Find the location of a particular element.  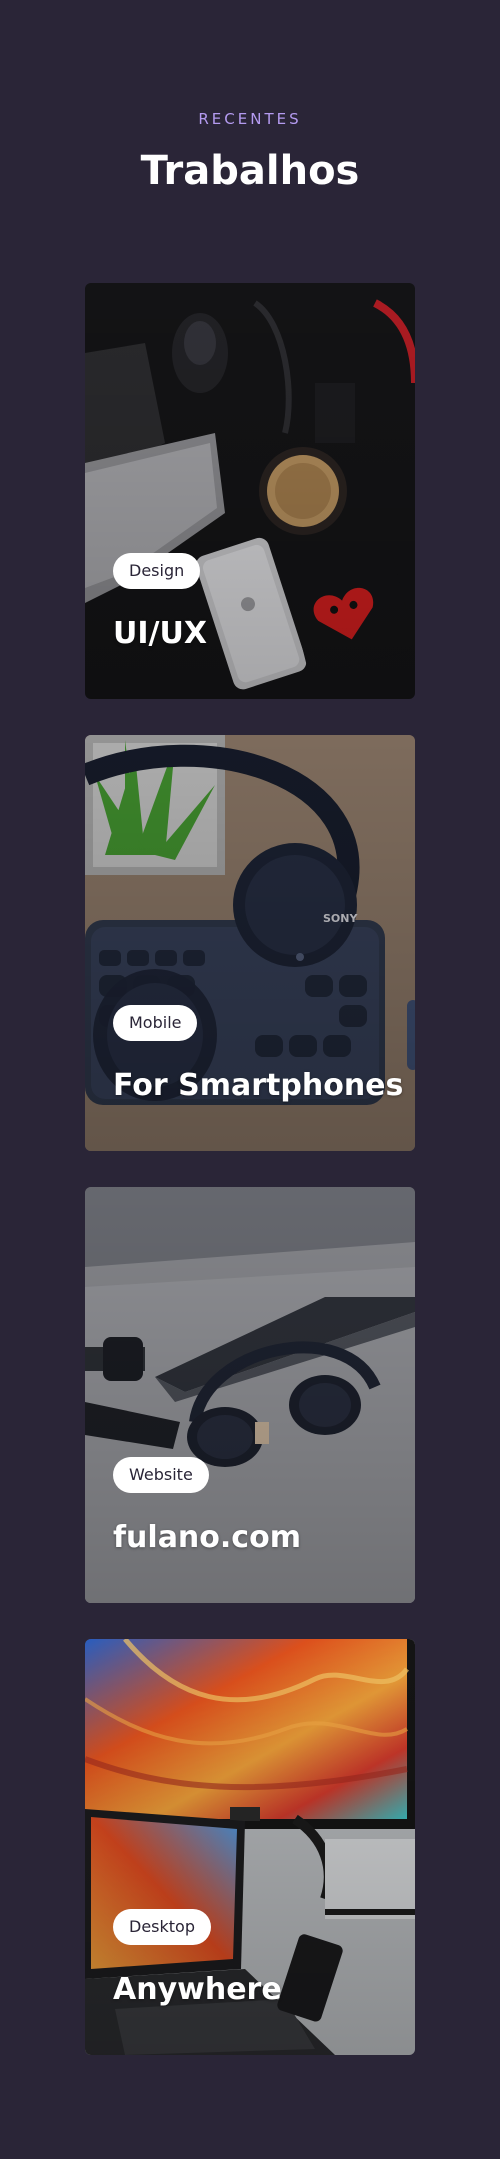

card-tag: Design is located at coordinates (157, 571).